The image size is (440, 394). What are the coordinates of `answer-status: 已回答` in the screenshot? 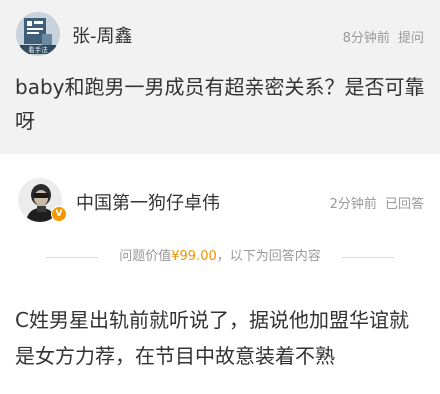 It's located at (404, 204).